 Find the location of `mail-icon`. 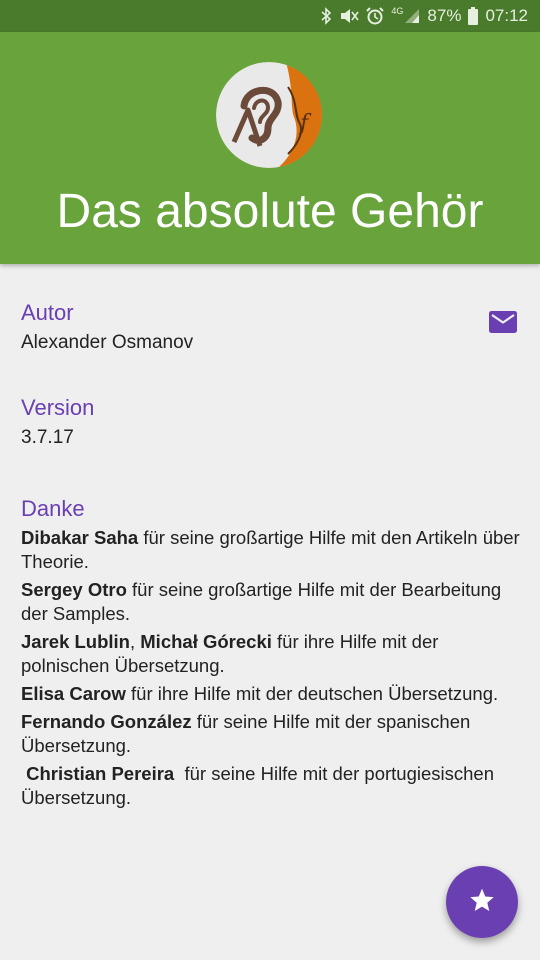

mail-icon is located at coordinates (503, 324).